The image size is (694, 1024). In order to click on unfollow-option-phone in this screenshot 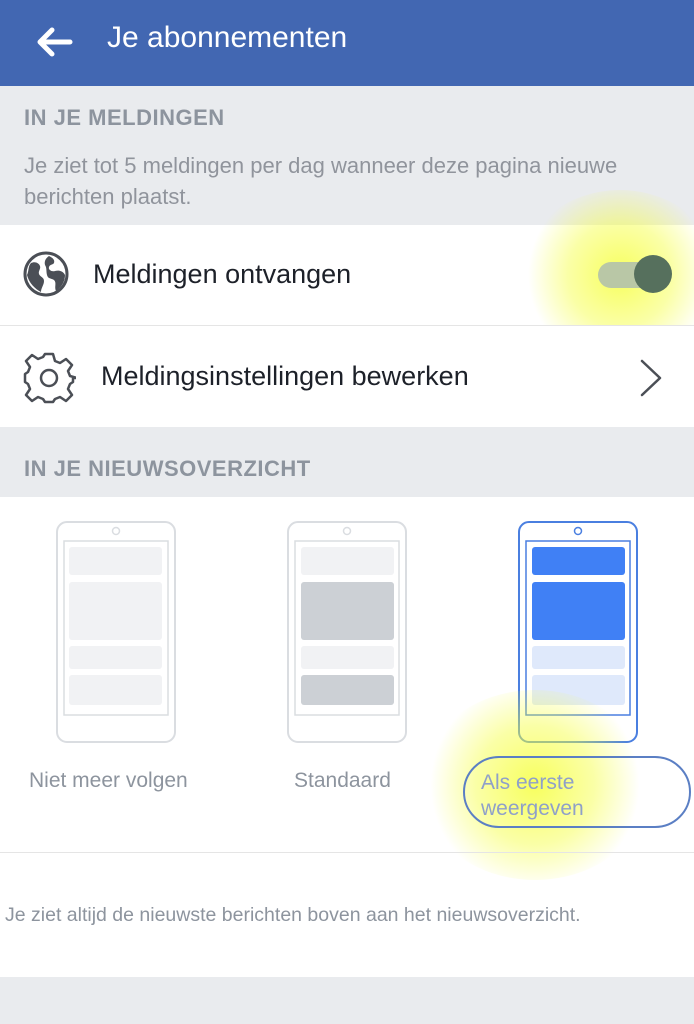, I will do `click(116, 632)`.